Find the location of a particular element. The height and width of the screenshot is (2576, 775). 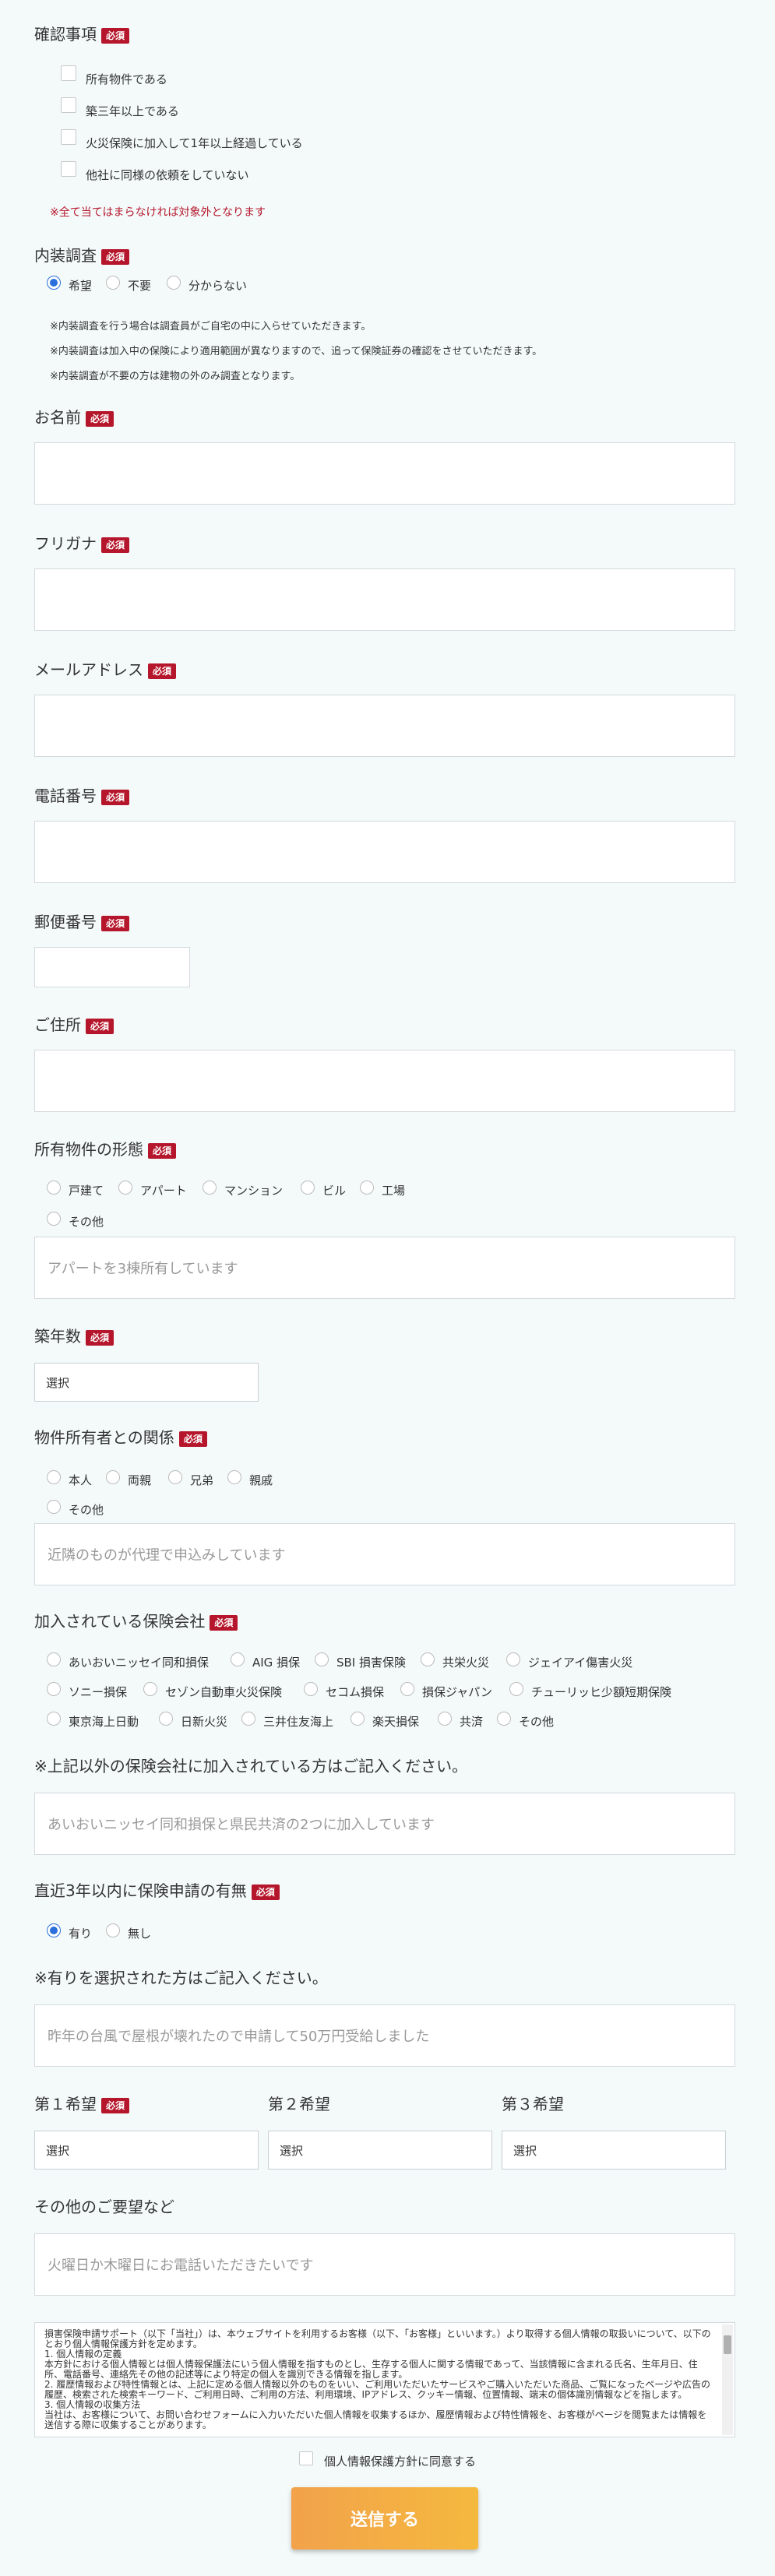

property-option-label: マンション is located at coordinates (254, 1191).